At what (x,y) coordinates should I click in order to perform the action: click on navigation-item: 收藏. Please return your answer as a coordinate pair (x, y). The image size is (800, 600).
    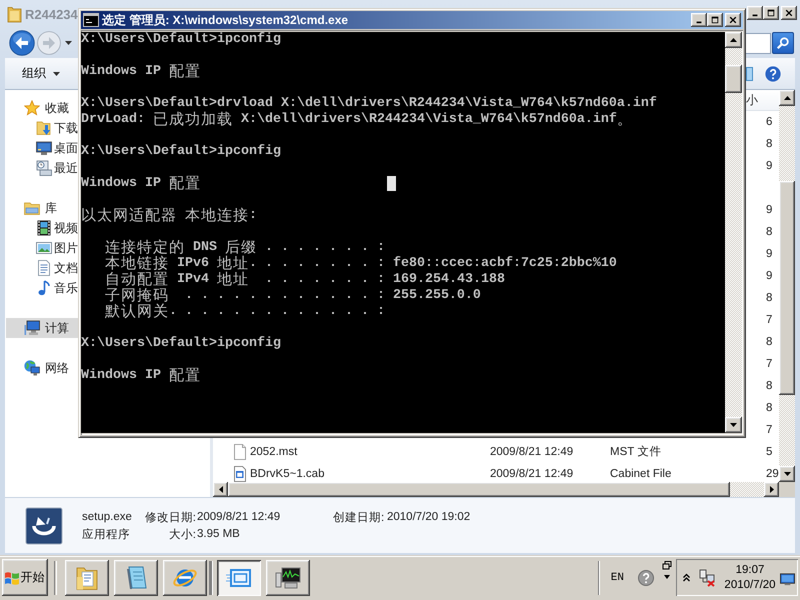
    Looking at the image, I should click on (41, 108).